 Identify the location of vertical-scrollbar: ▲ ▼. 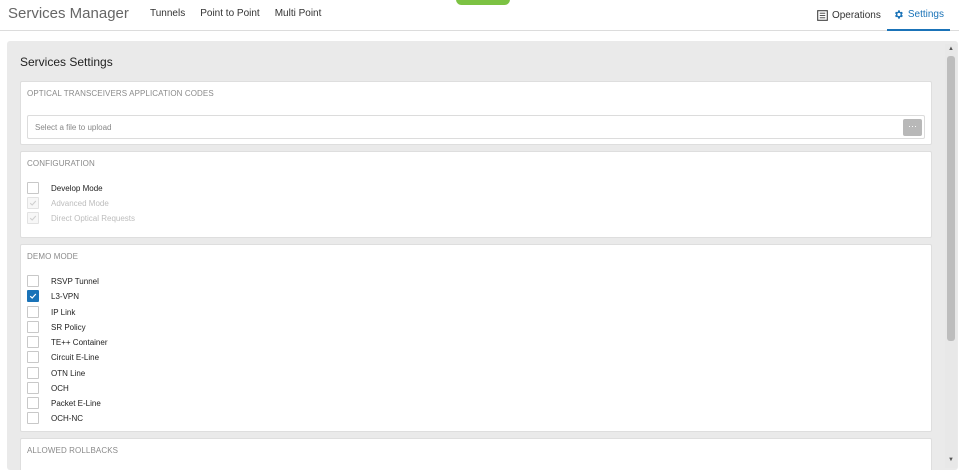
(951, 256).